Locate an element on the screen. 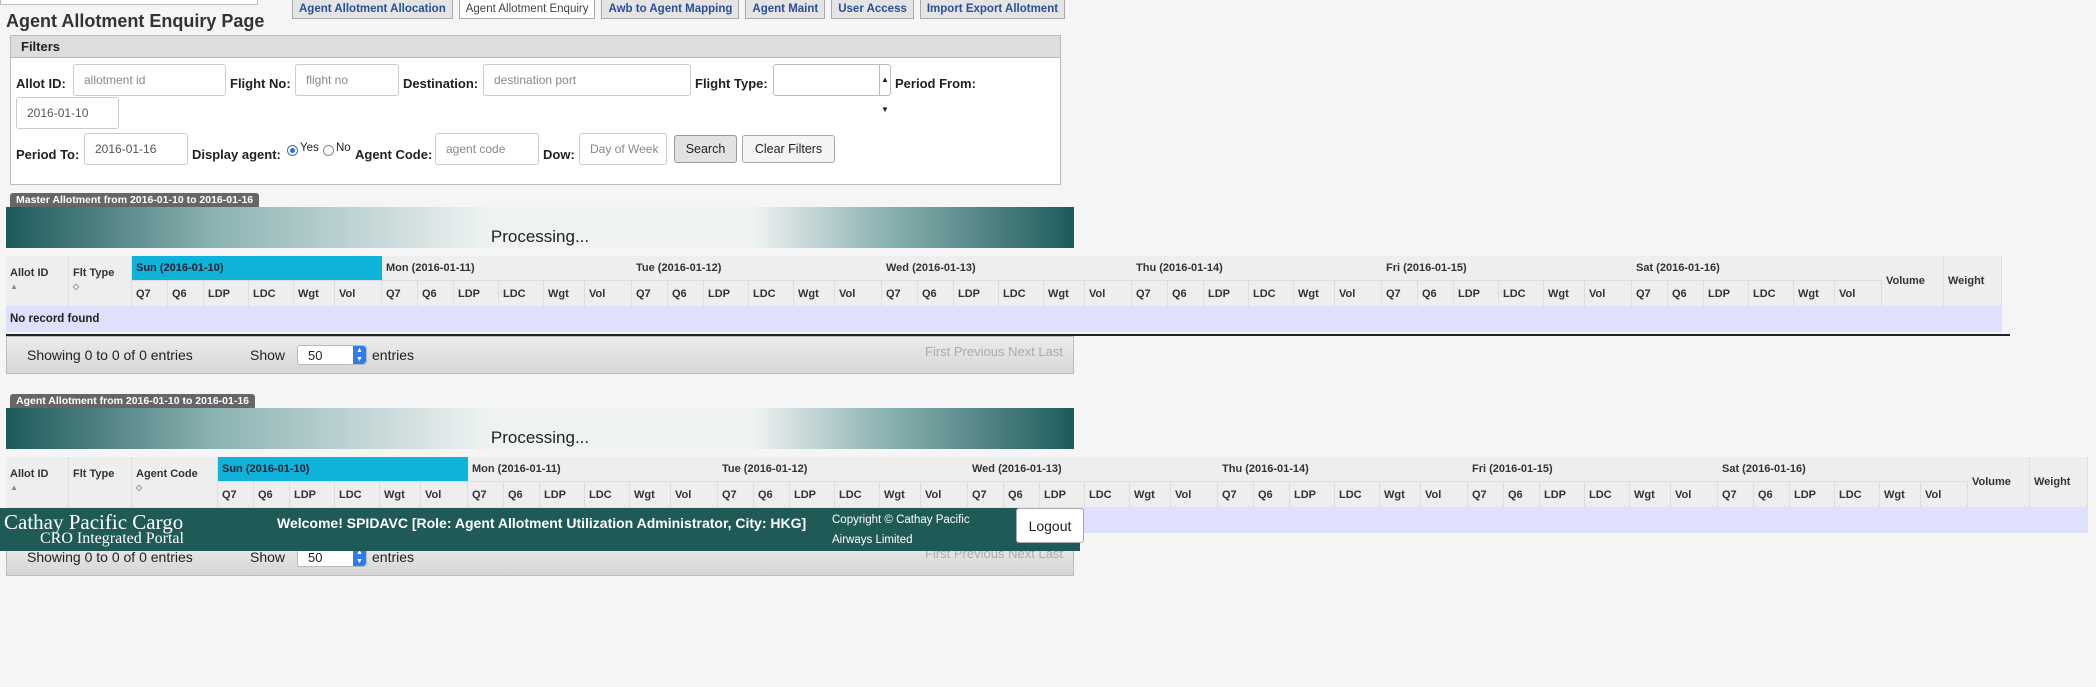  tab-user-access: User Access is located at coordinates (872, 9).